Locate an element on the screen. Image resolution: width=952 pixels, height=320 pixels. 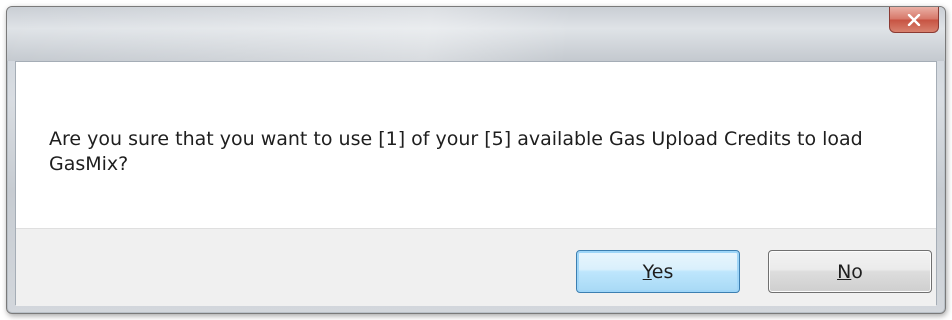
no-button-label: No is located at coordinates (850, 271).